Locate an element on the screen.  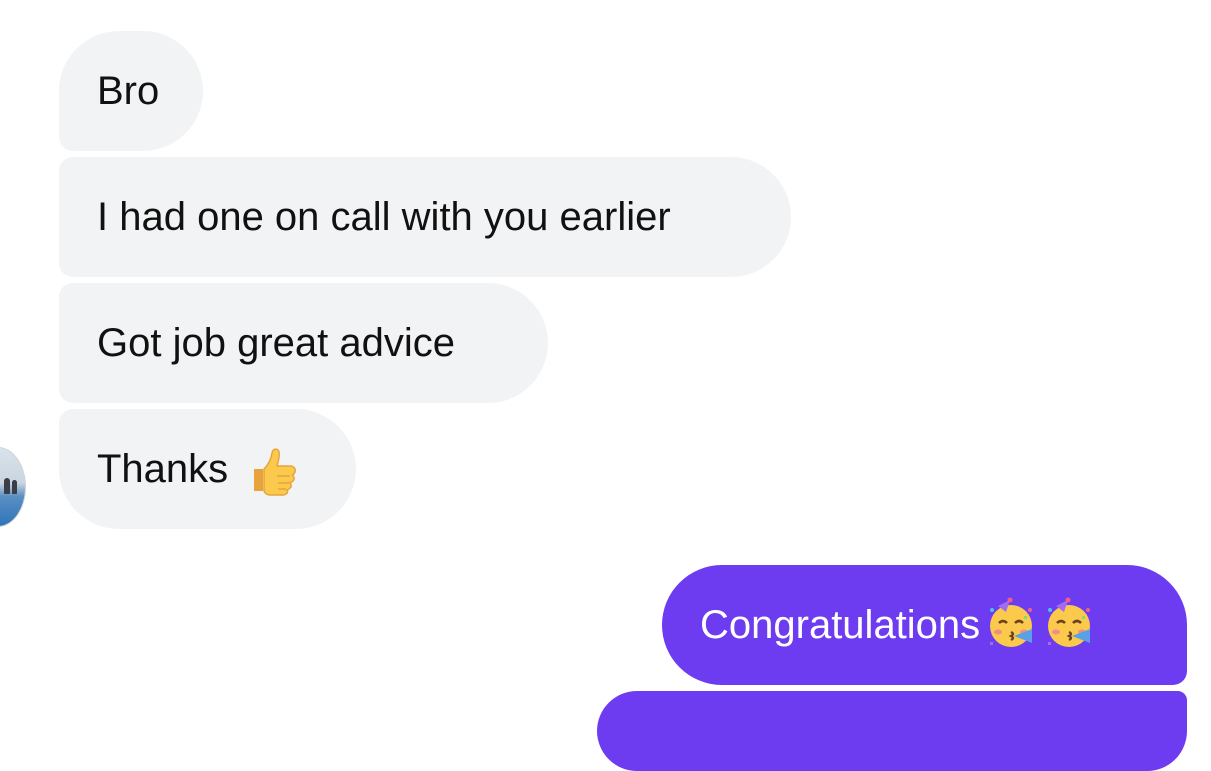
message-text: Got job great advice is located at coordinates (276, 343).